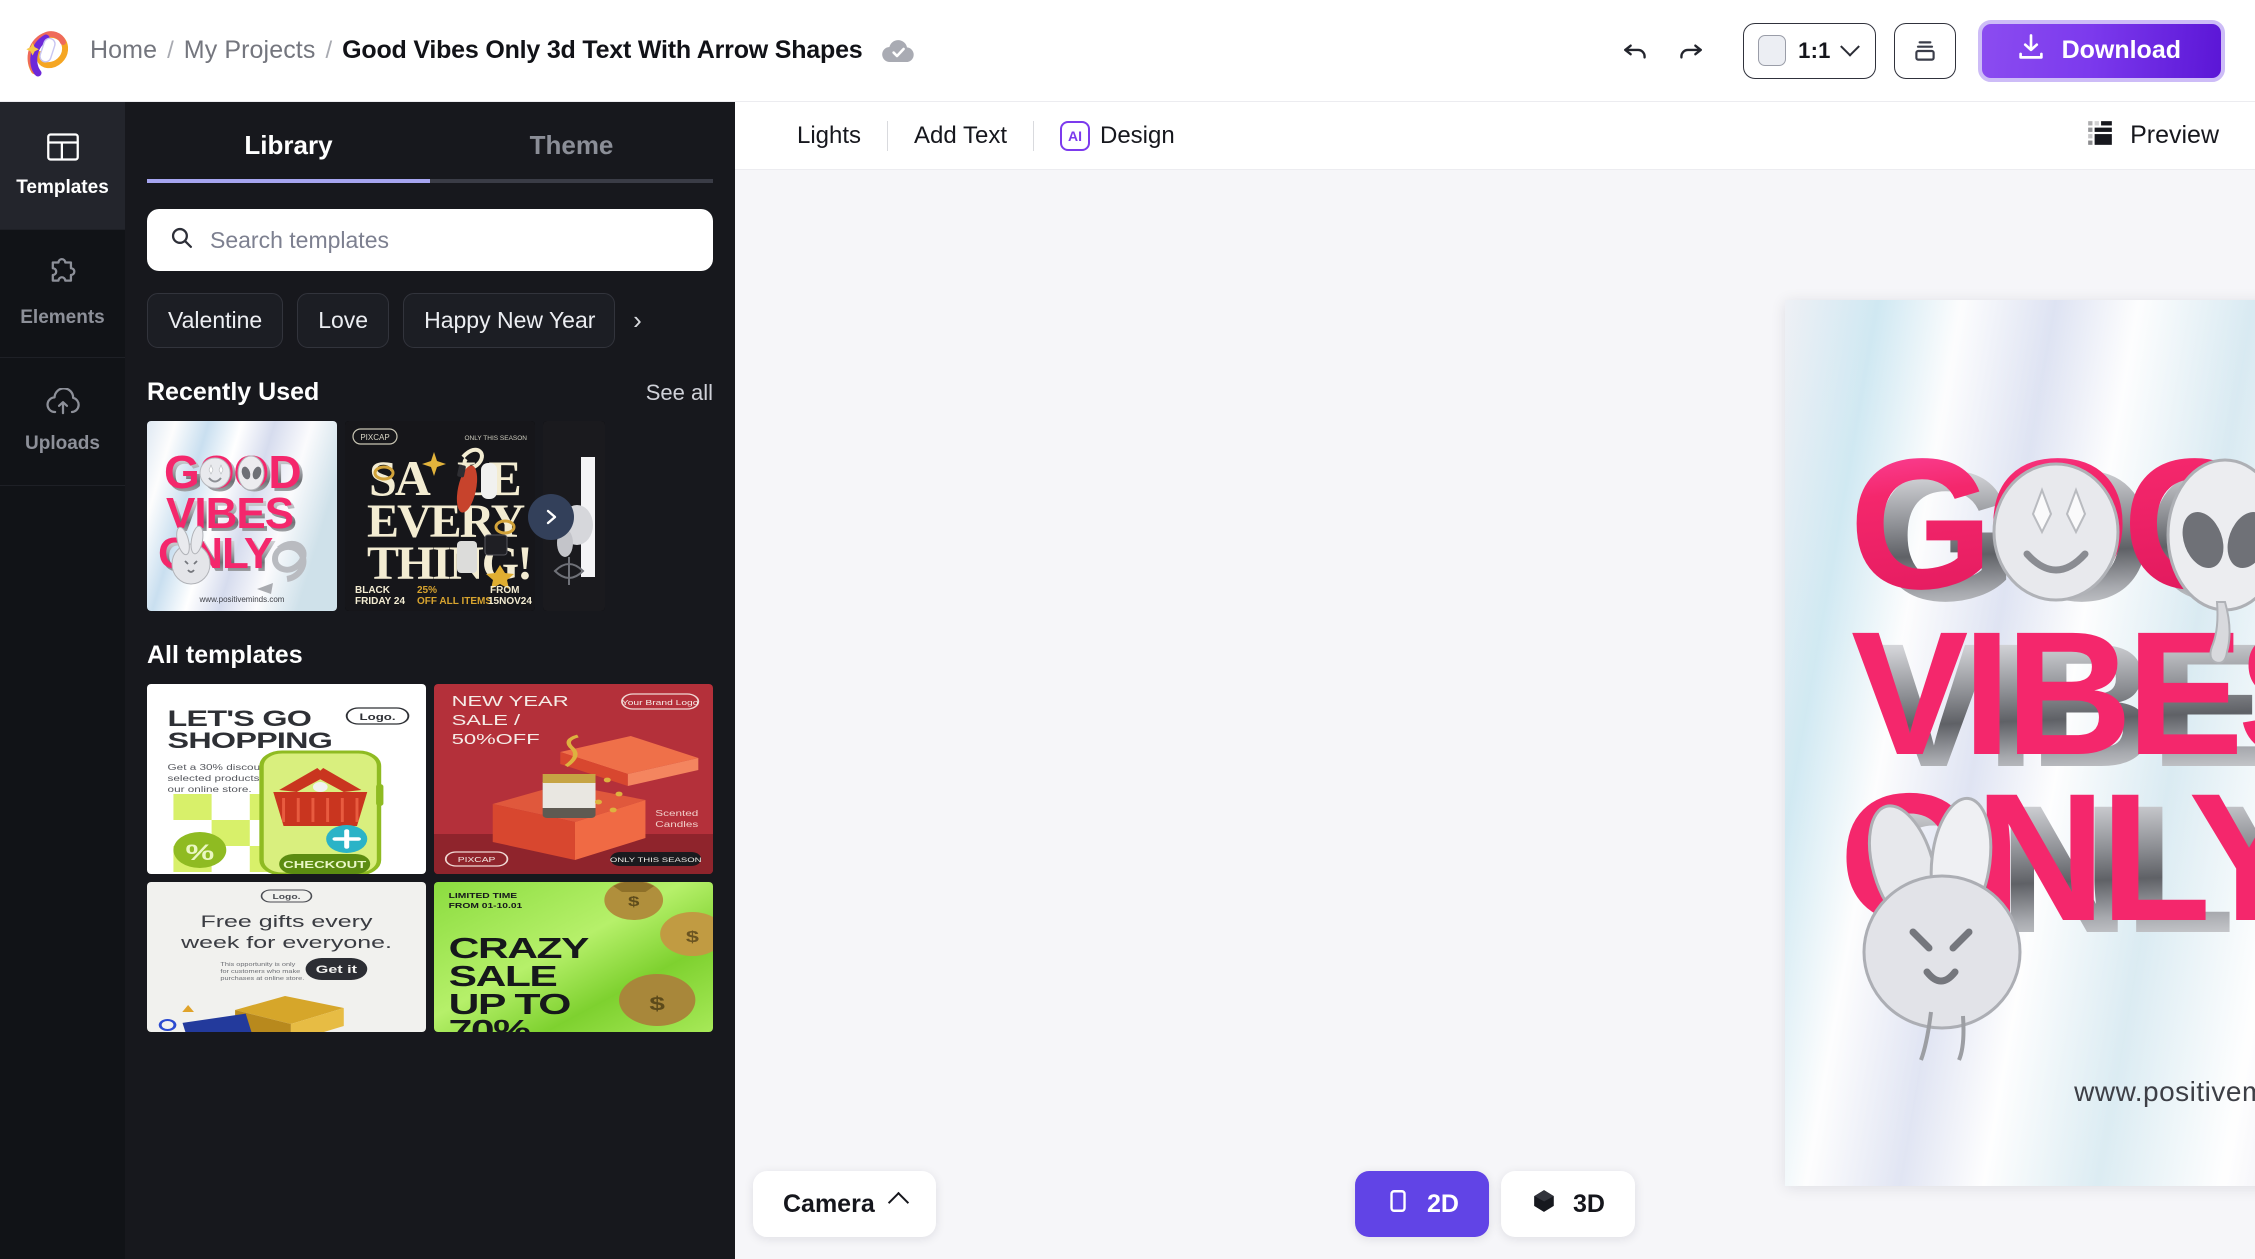 This screenshot has width=2255, height=1259. What do you see at coordinates (486, 906) in the screenshot?
I see `svg-text: FROM 01-10.01` at bounding box center [486, 906].